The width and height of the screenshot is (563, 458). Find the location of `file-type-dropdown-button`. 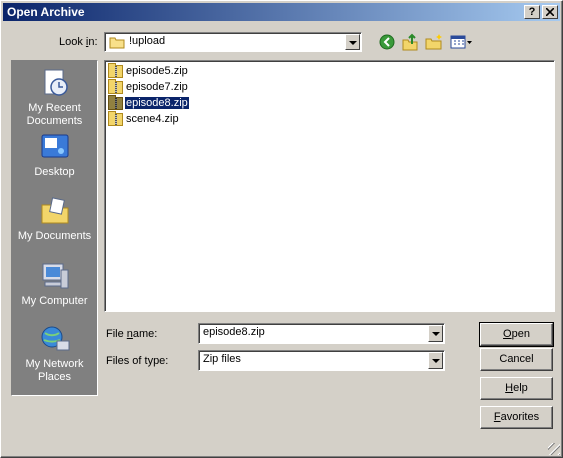

file-type-dropdown-button is located at coordinates (435, 360).